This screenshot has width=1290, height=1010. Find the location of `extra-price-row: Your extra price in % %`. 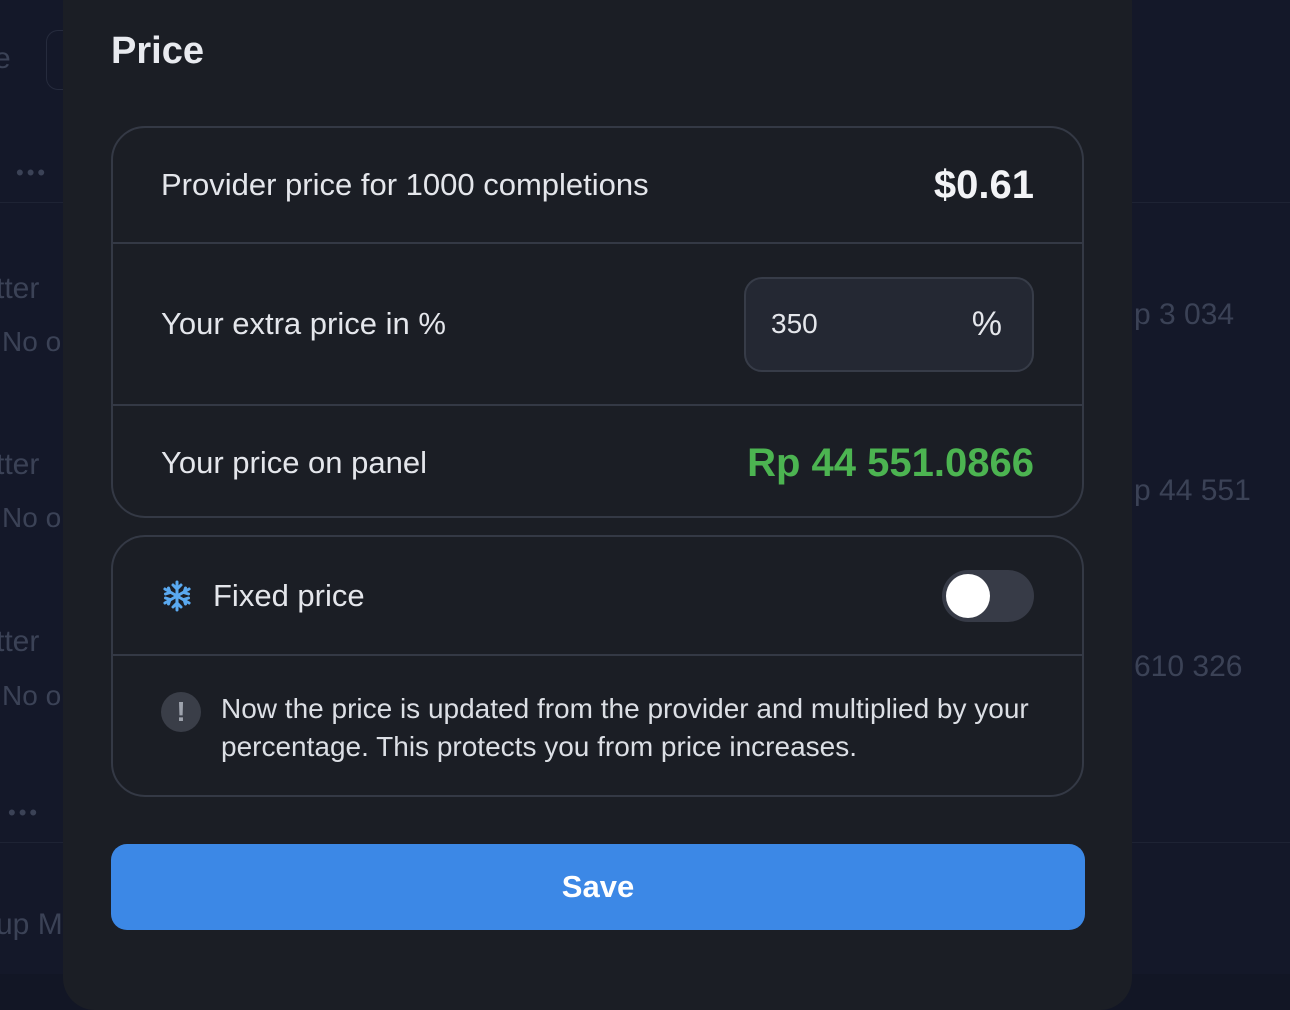

extra-price-row: Your extra price in % % is located at coordinates (597, 323).